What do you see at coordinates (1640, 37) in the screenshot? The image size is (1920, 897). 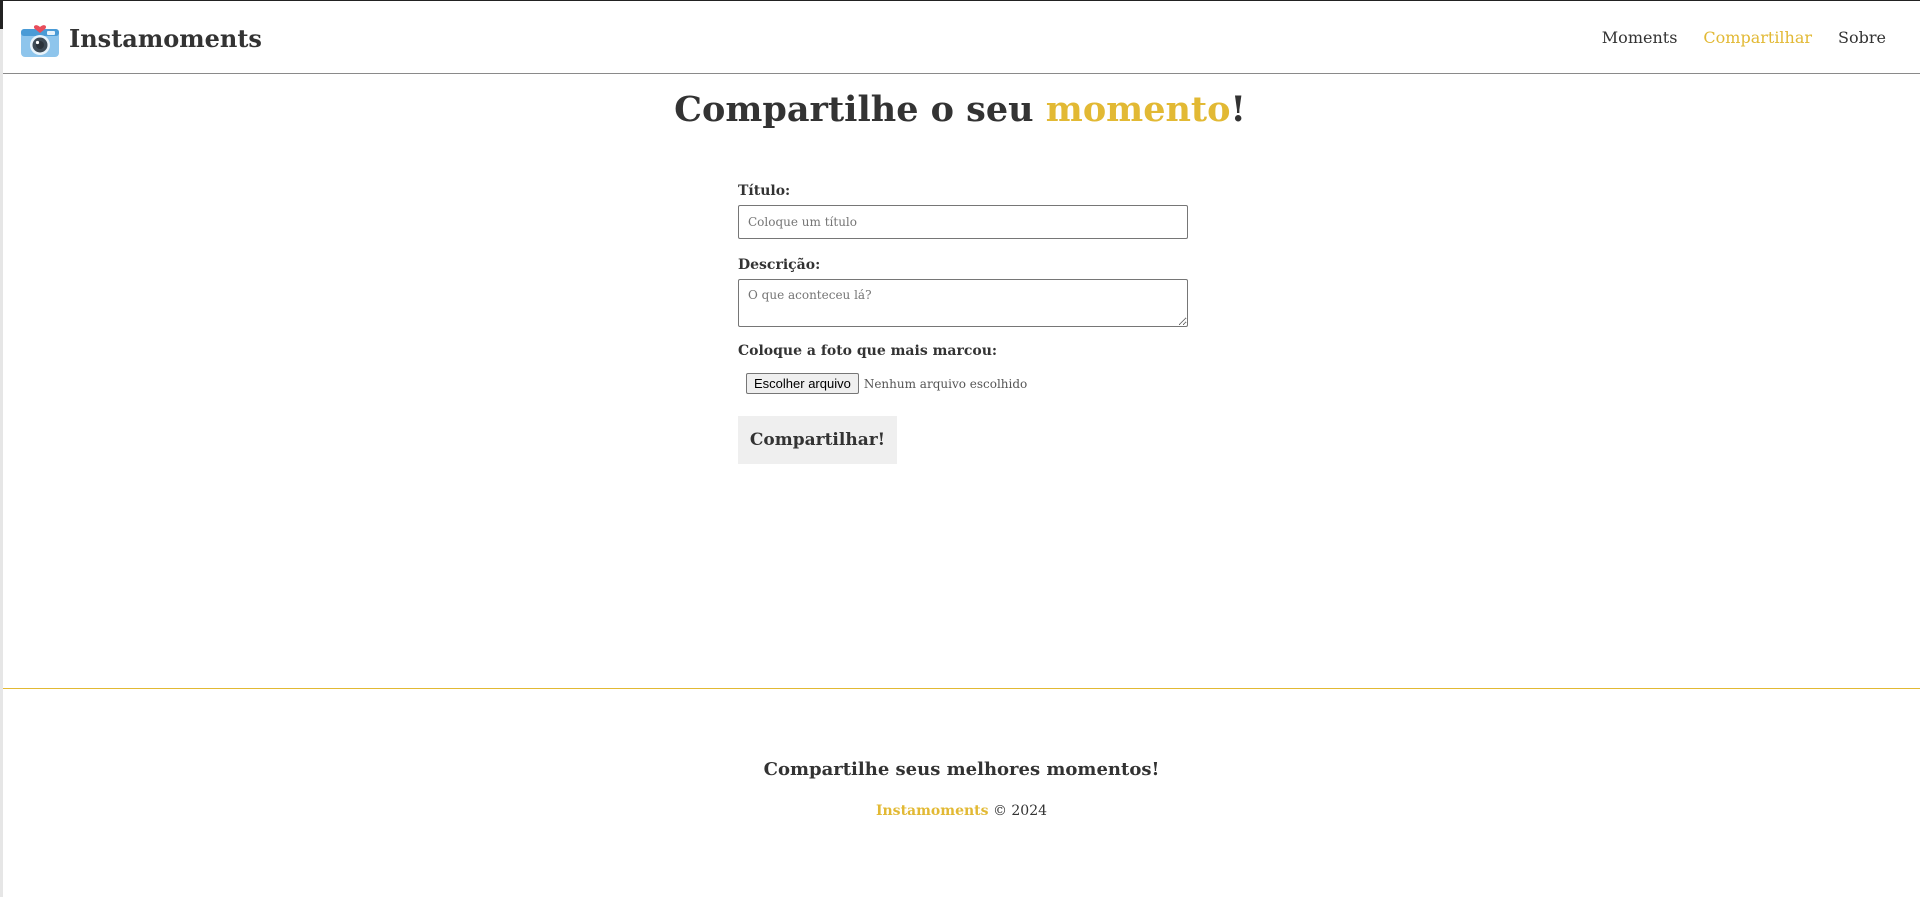 I see `nav-link-moments: Moments` at bounding box center [1640, 37].